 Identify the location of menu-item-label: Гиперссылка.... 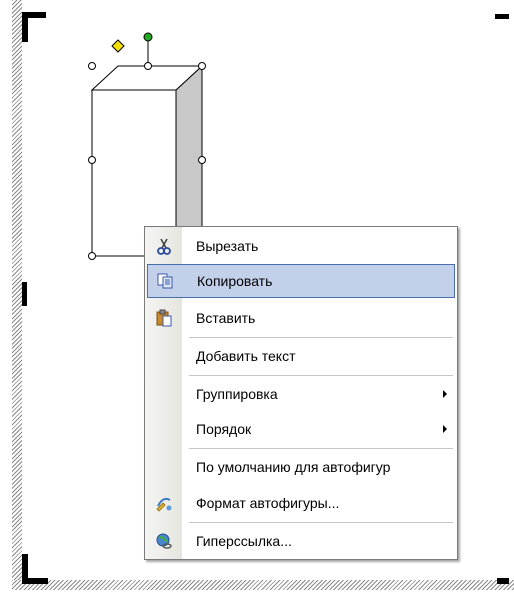
(244, 541).